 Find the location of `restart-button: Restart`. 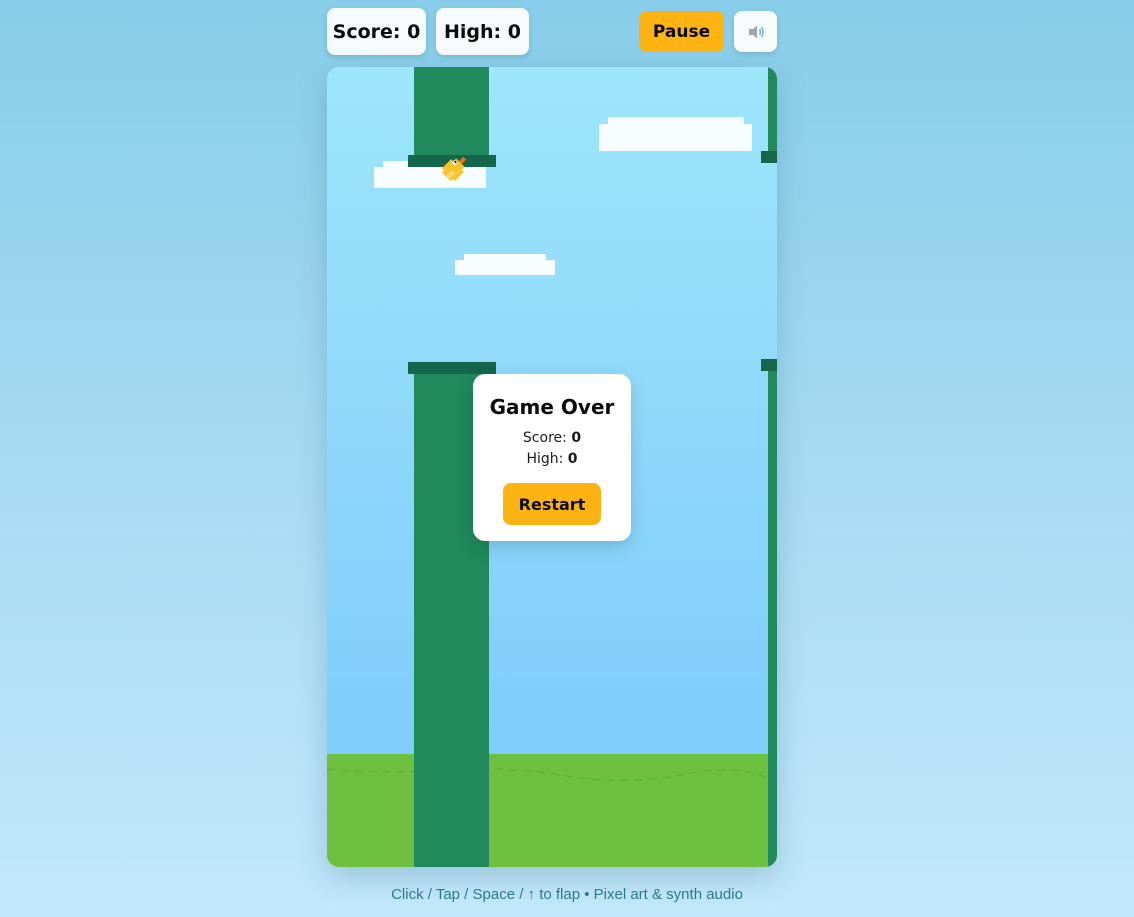

restart-button: Restart is located at coordinates (552, 504).